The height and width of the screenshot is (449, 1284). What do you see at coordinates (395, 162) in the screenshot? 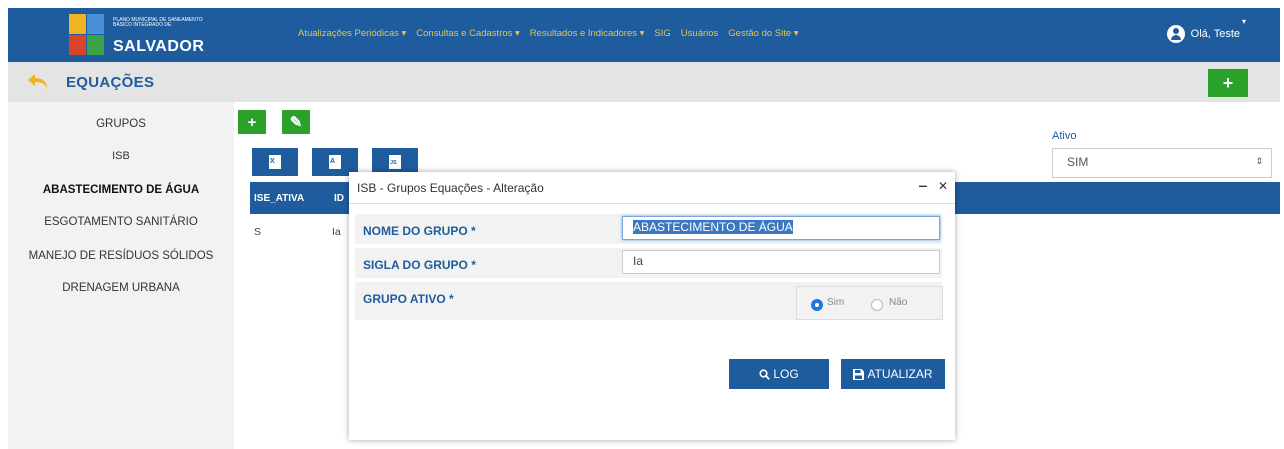
I see `json-file-icon: JS` at bounding box center [395, 162].